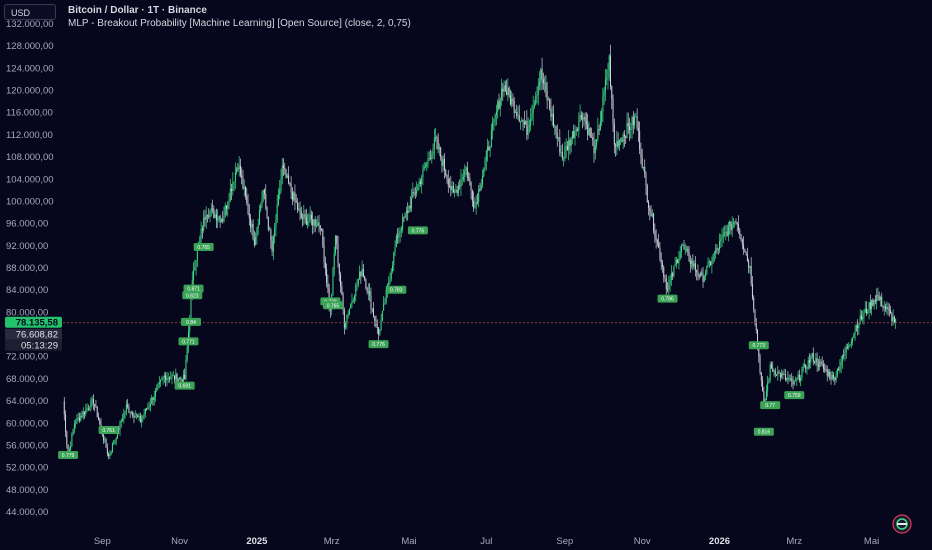 This screenshot has height=550, width=932. I want to click on probability-label: 0.77, so click(770, 405).